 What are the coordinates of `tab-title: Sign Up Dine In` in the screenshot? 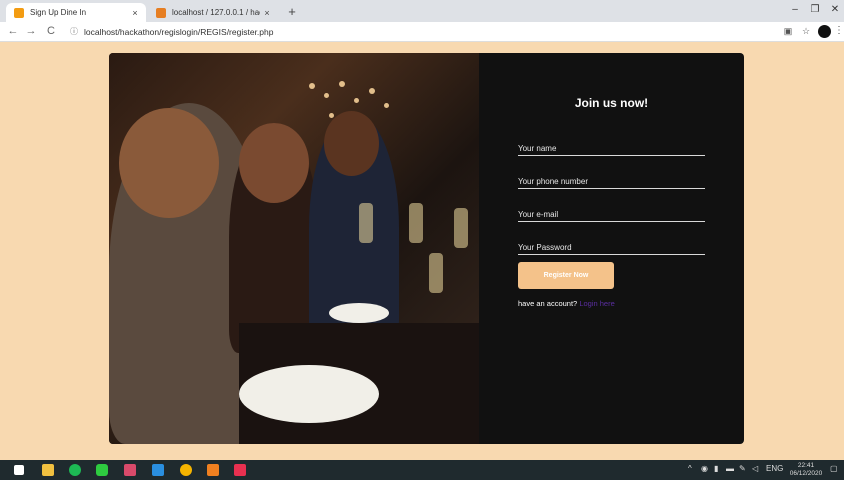 It's located at (58, 12).